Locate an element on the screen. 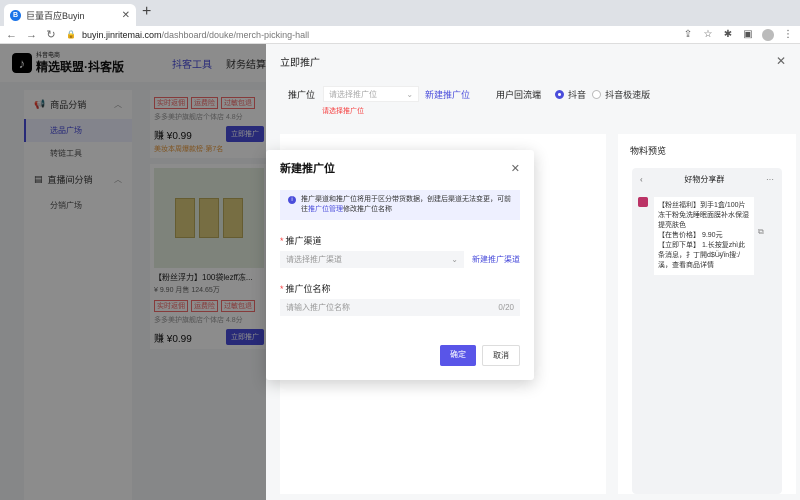  browser-tab: B 巨量百应Buyin ✕ is located at coordinates (70, 15).